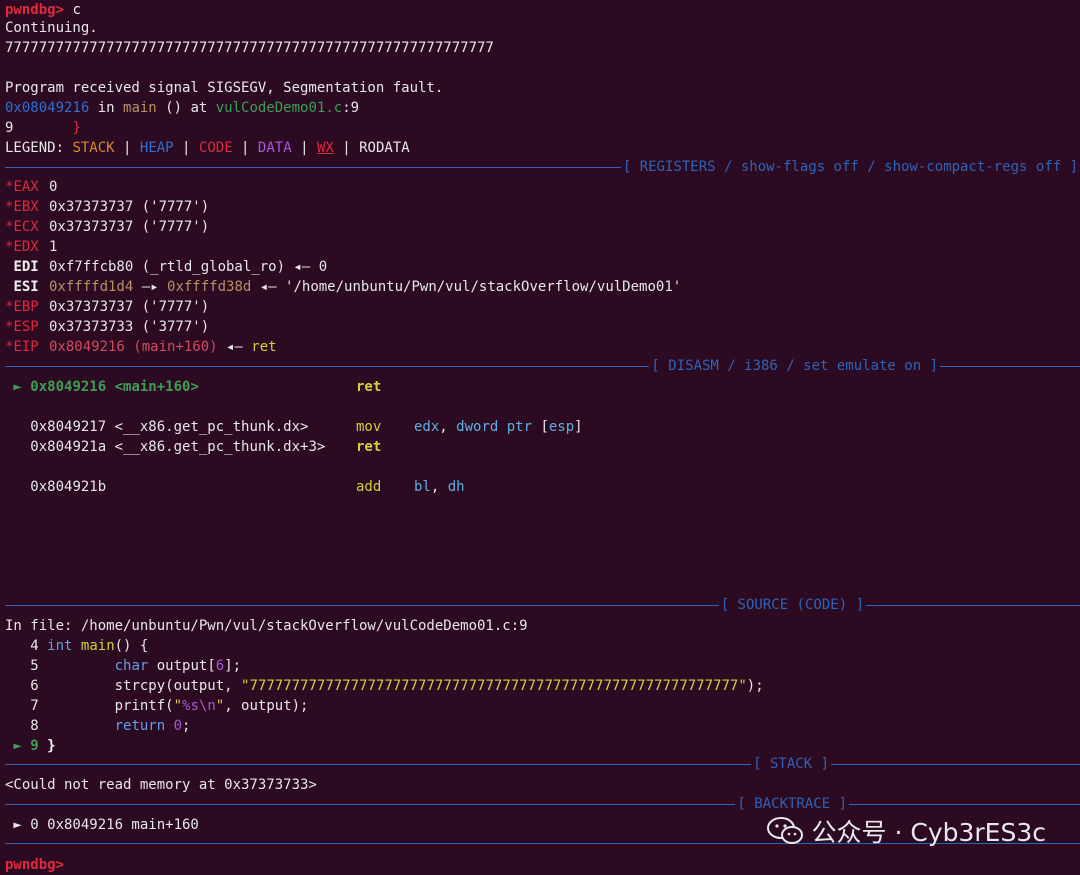 The width and height of the screenshot is (1080, 875). Describe the element at coordinates (794, 366) in the screenshot. I see `disasm-title: [ DISASM / i386 / set emulate on ]` at that location.